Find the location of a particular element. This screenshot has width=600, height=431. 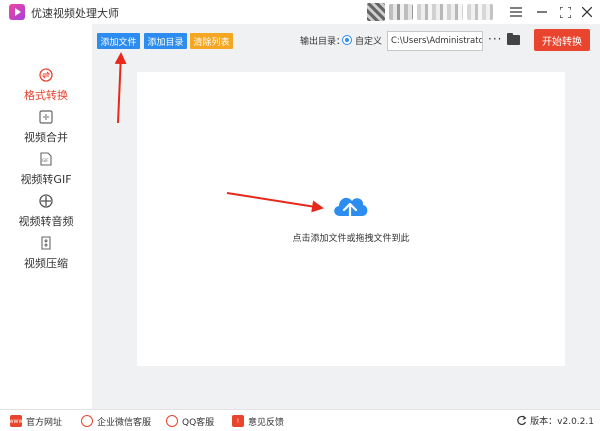

sidebar: 格式转换 视频合并 GIF 视频转GIF 视频转音频 视频压缩 is located at coordinates (46, 216).